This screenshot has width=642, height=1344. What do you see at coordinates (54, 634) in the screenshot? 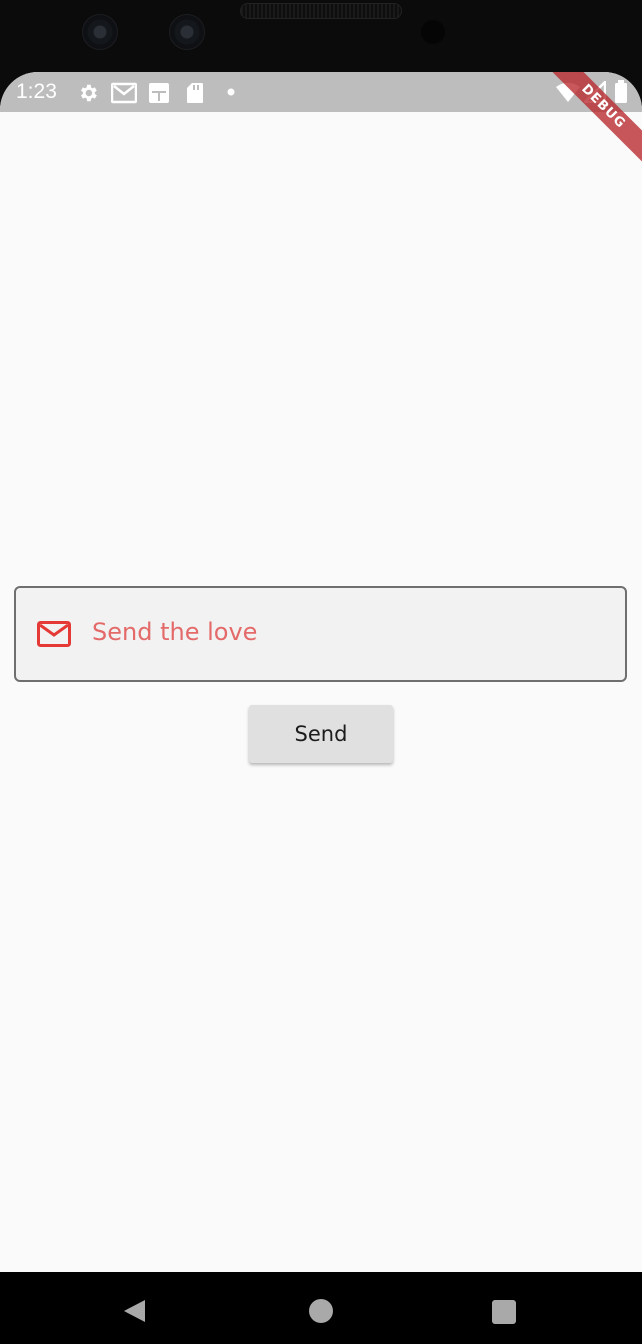
I see `mail-icon` at bounding box center [54, 634].